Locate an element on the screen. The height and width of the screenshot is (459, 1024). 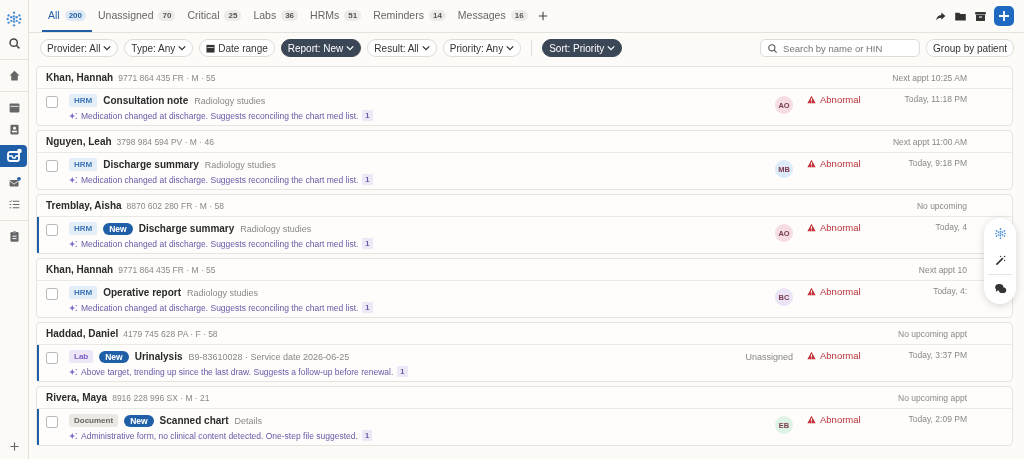
inbox-icon is located at coordinates (13, 156).